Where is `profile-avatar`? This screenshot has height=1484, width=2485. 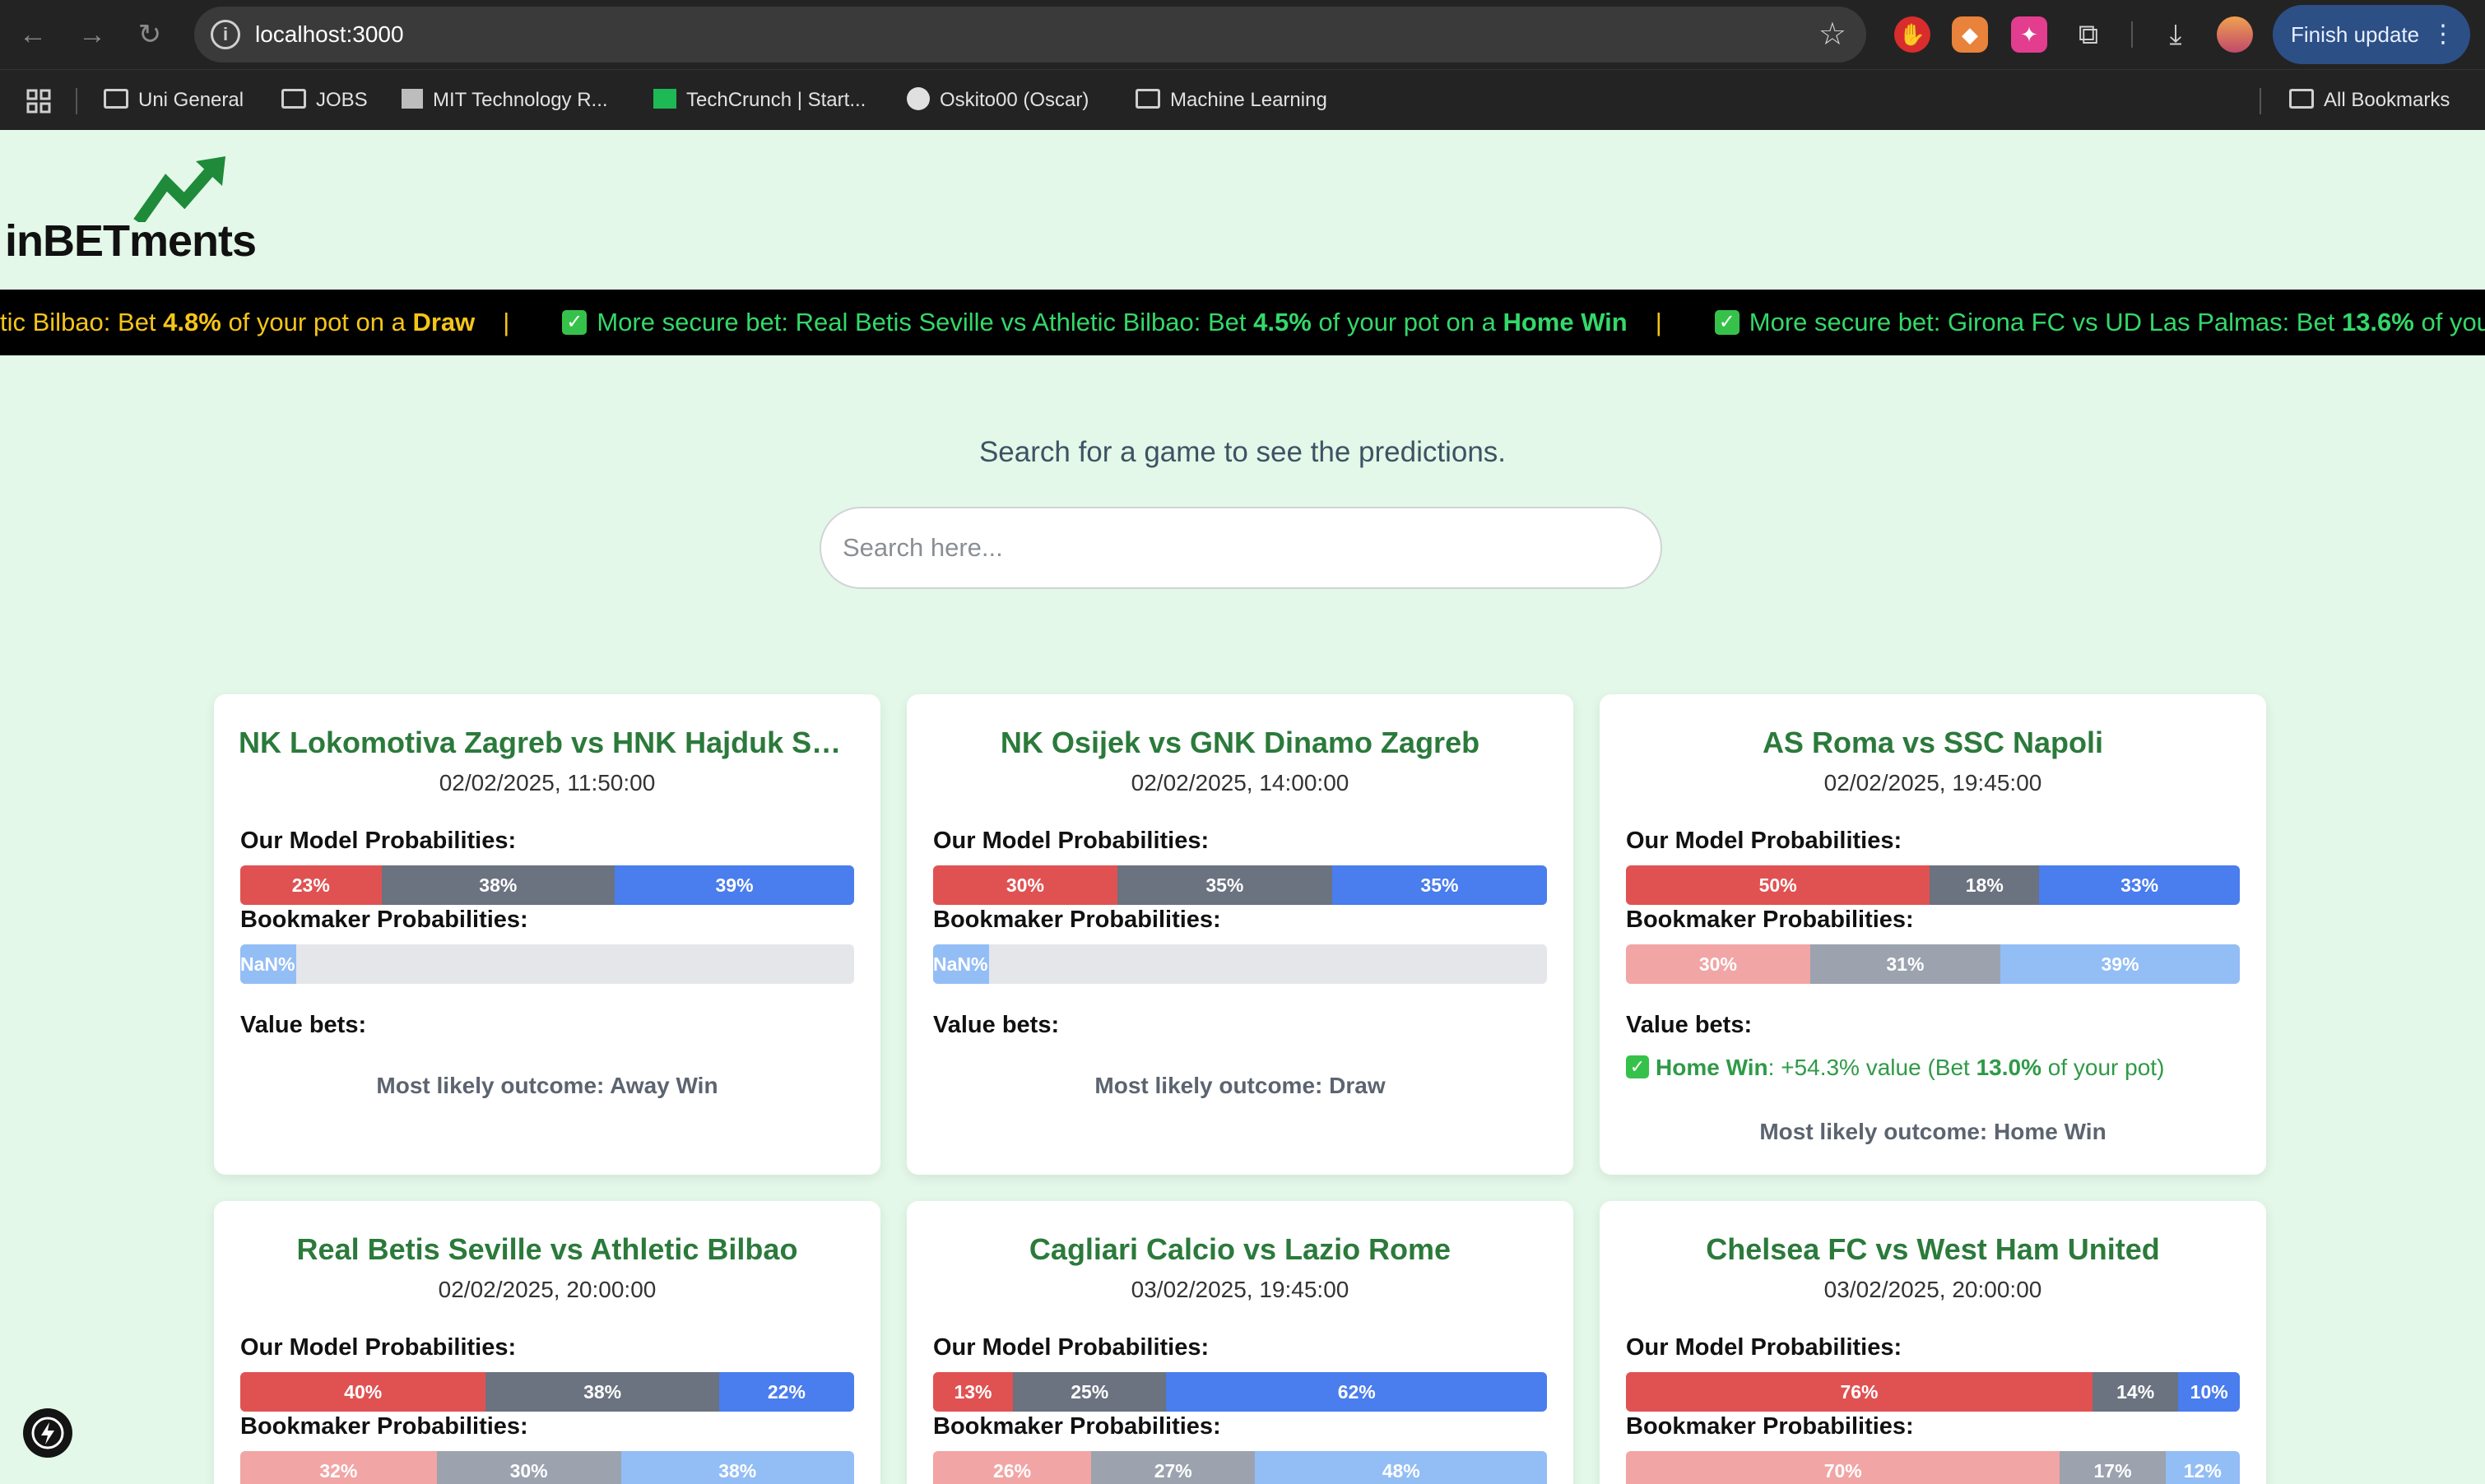 profile-avatar is located at coordinates (2235, 34).